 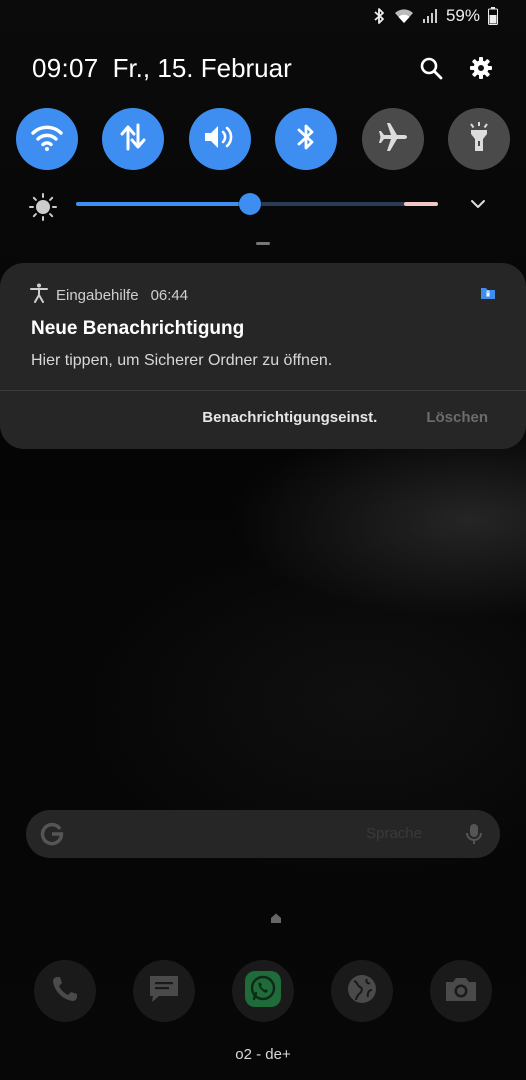 What do you see at coordinates (289, 417) in the screenshot?
I see `notification-settings-button: Benachrichtigungseinst.` at bounding box center [289, 417].